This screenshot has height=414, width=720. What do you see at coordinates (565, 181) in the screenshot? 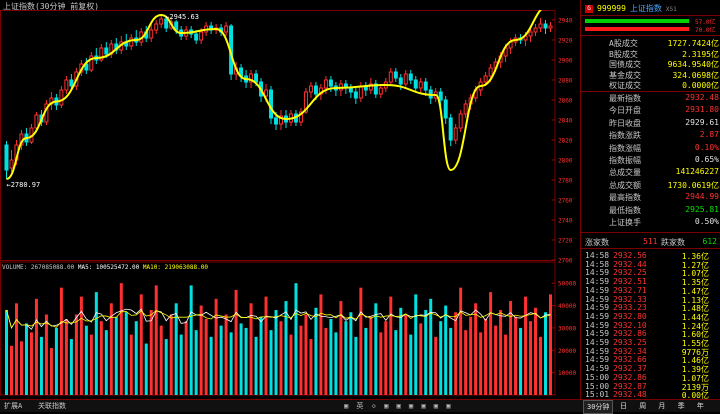
I see `price-tick-label: 2780` at bounding box center [565, 181].